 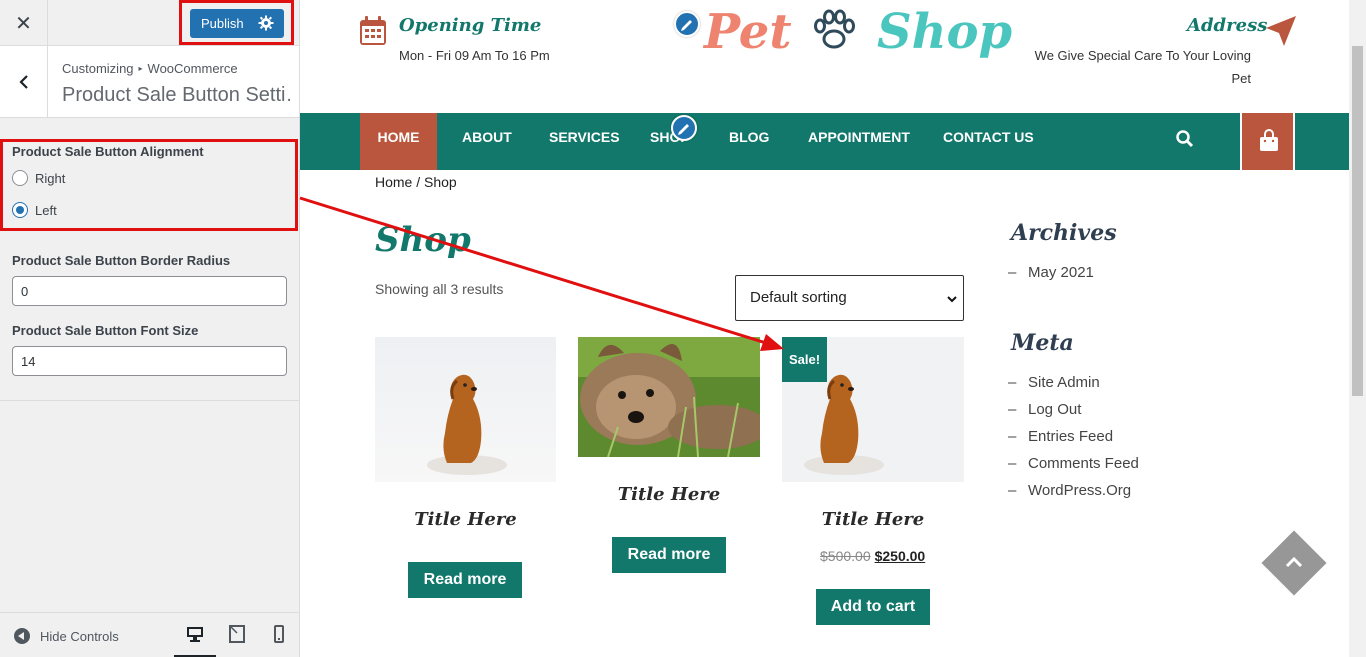 What do you see at coordinates (22, 636) in the screenshot?
I see `collapse-icon` at bounding box center [22, 636].